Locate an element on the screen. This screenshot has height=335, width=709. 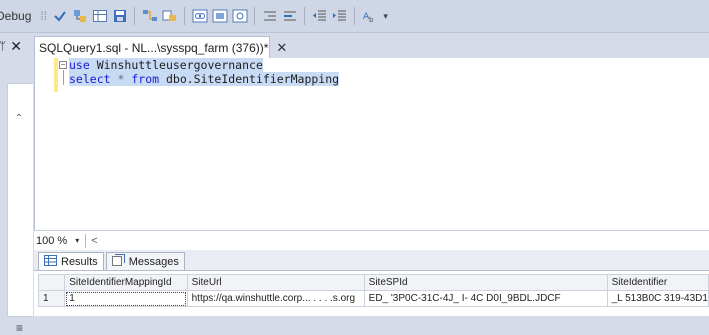
table-cell: ED_ '3P0C-31C-4J_ I- 4C D0I_9BDL.JDCF is located at coordinates (485, 298).